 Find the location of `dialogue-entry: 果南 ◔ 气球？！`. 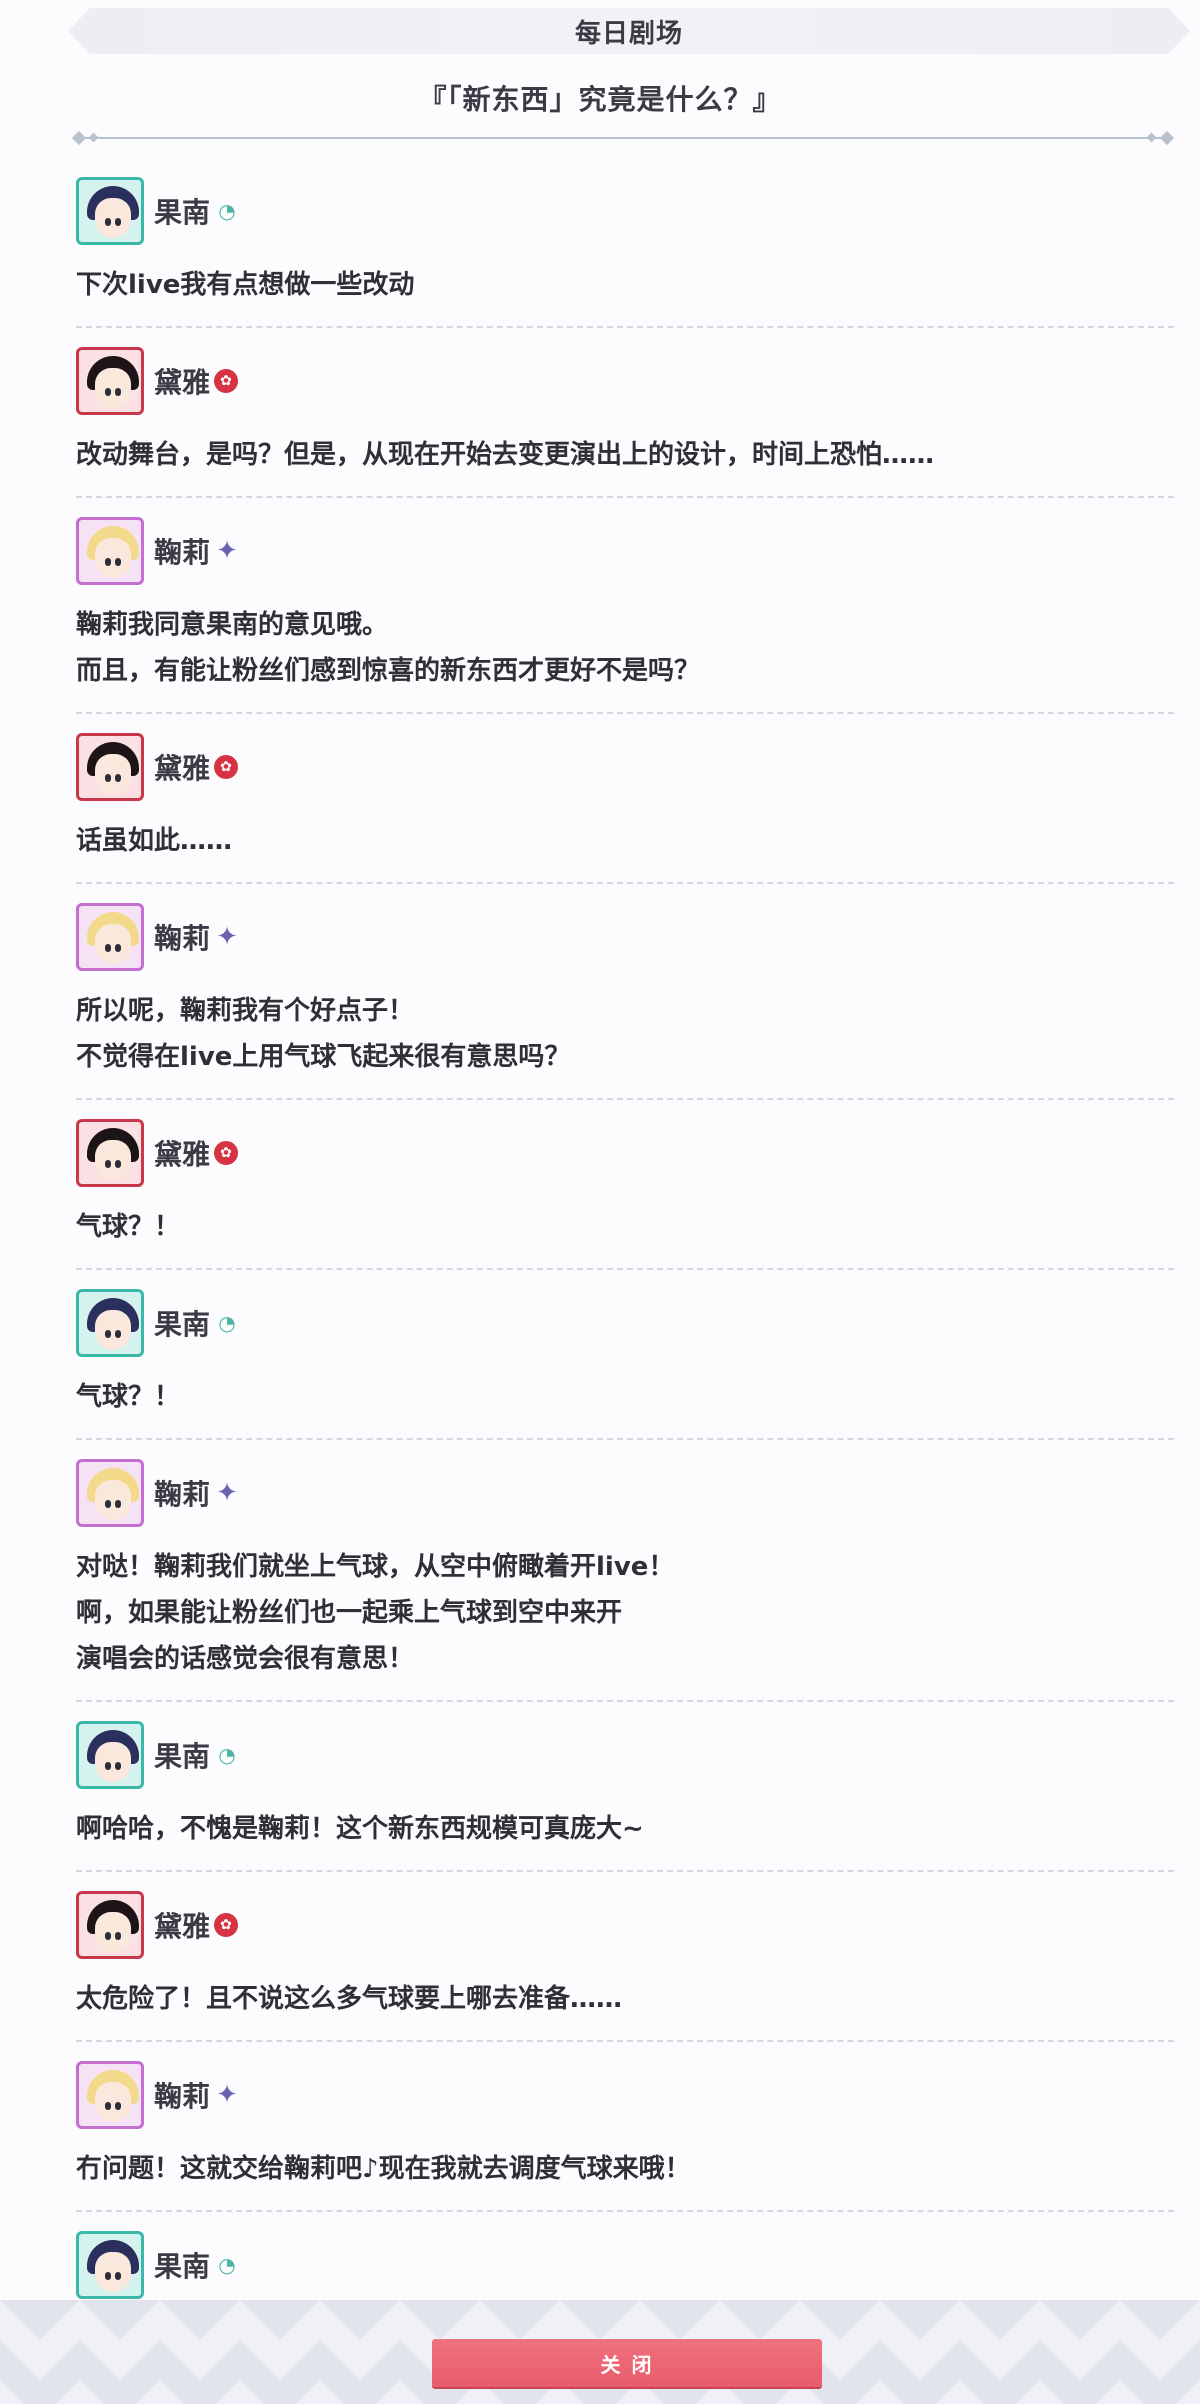

dialogue-entry: 果南 ◔ 气球？！ is located at coordinates (625, 1362).